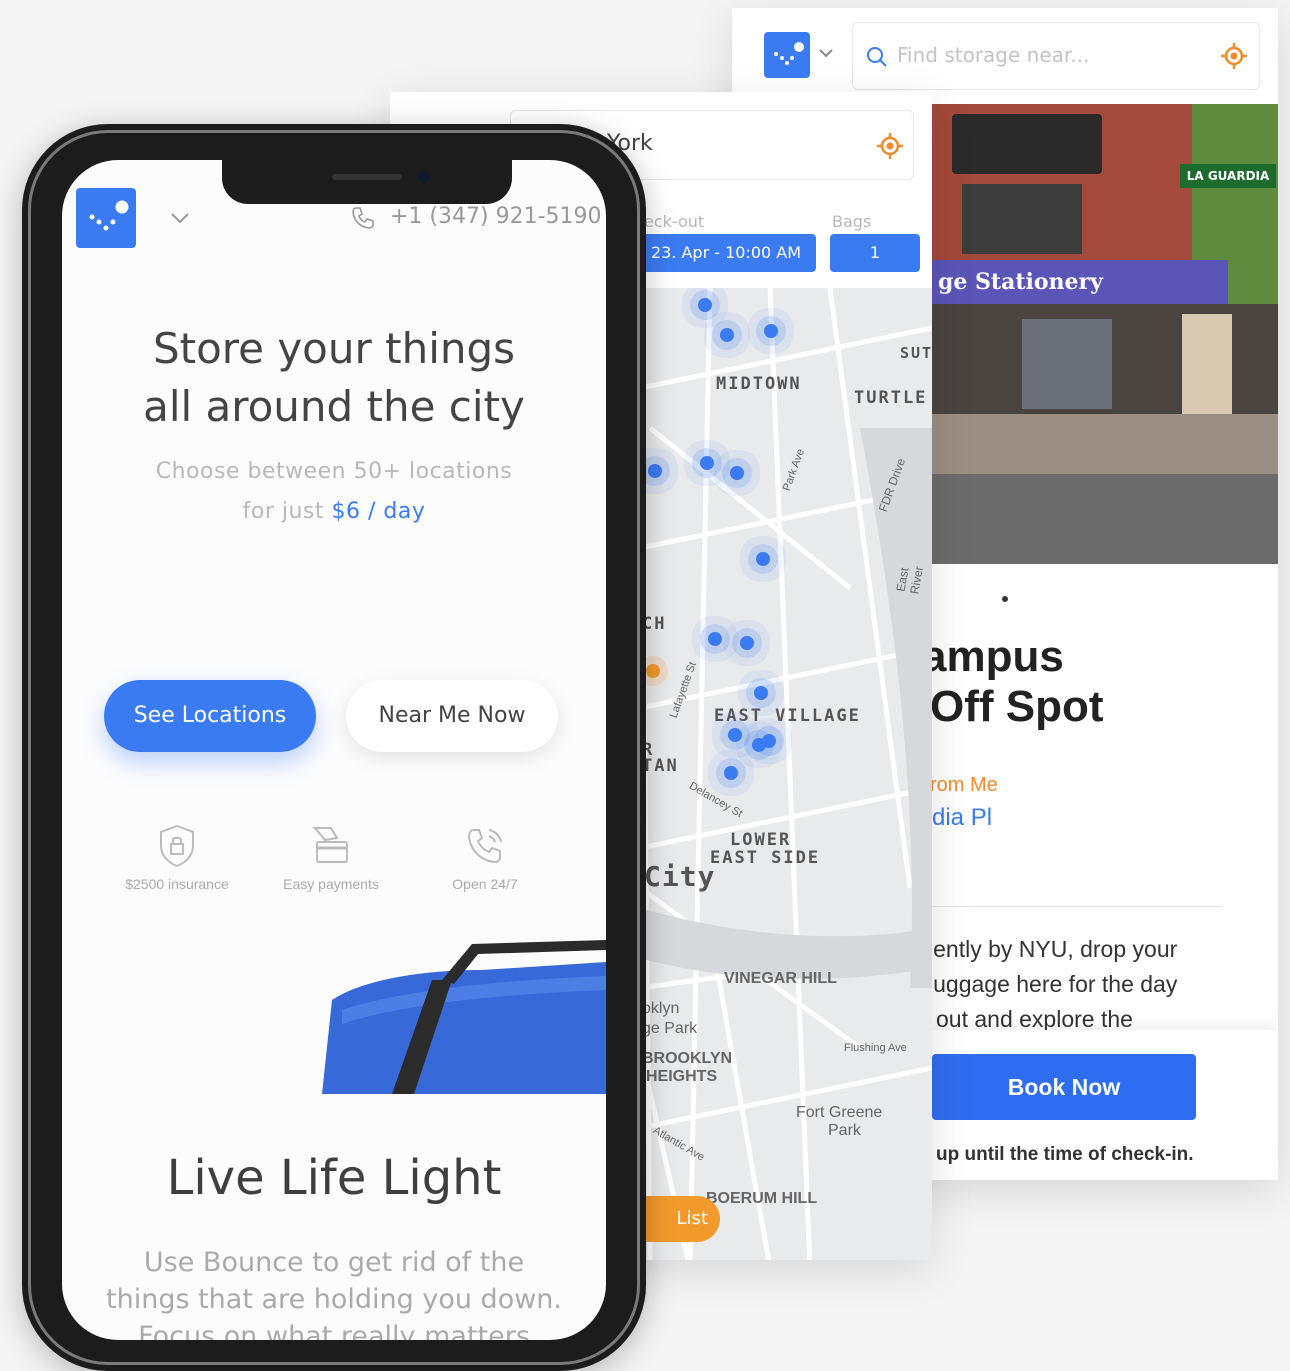  What do you see at coordinates (334, 1178) in the screenshot?
I see `section-title: Live Life Light` at bounding box center [334, 1178].